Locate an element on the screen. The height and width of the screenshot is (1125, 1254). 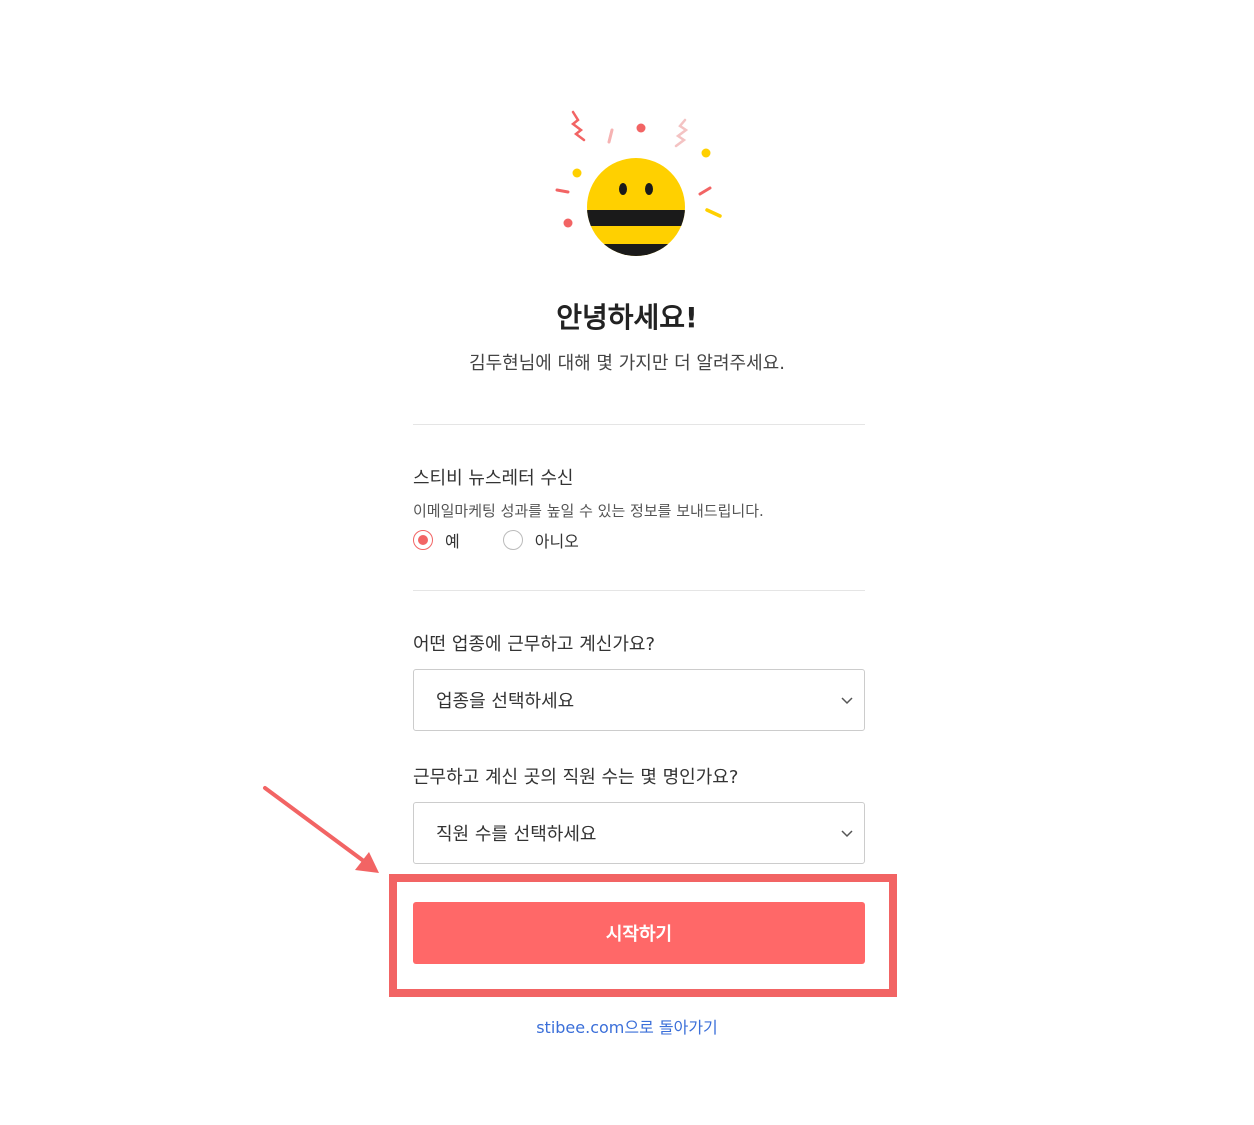
radio-no-label: 아니오 is located at coordinates (556, 541).